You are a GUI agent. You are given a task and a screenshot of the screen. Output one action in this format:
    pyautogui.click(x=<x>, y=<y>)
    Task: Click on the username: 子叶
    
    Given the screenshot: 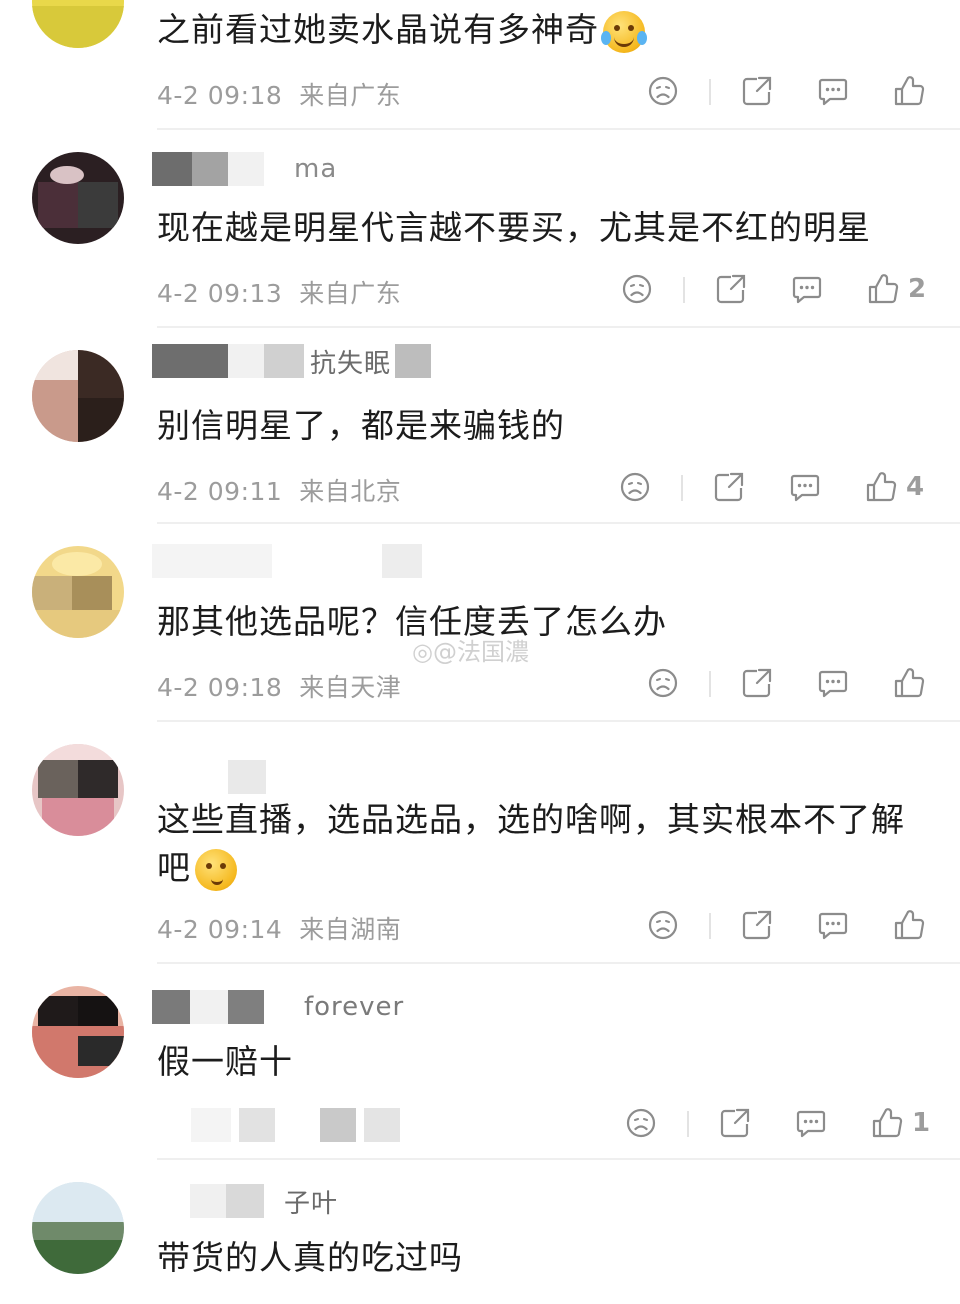 What is the action you would take?
    pyautogui.click(x=245, y=1201)
    